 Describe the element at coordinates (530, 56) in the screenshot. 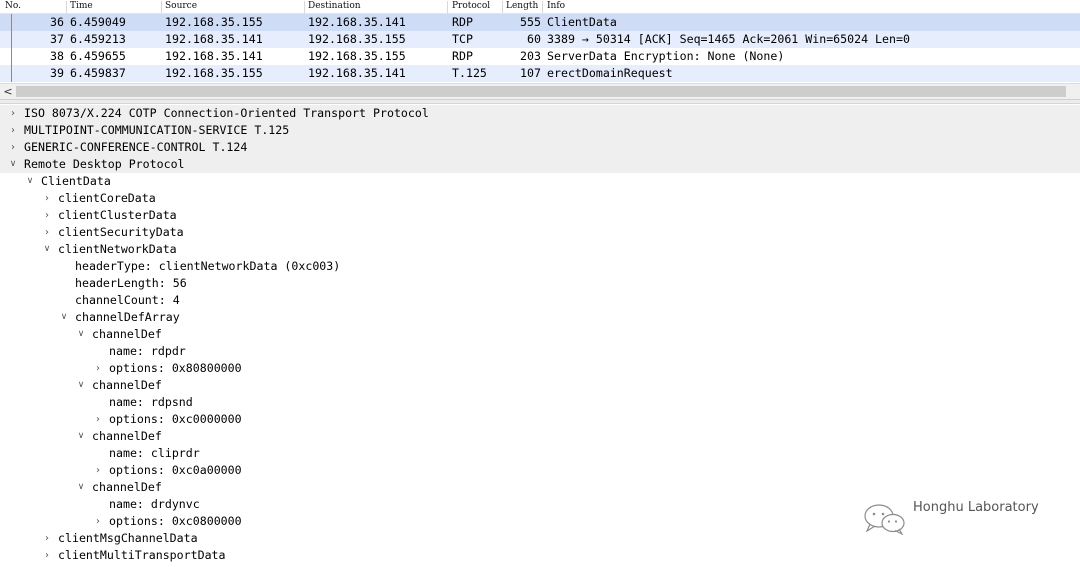

I see `packet-length: 203` at that location.